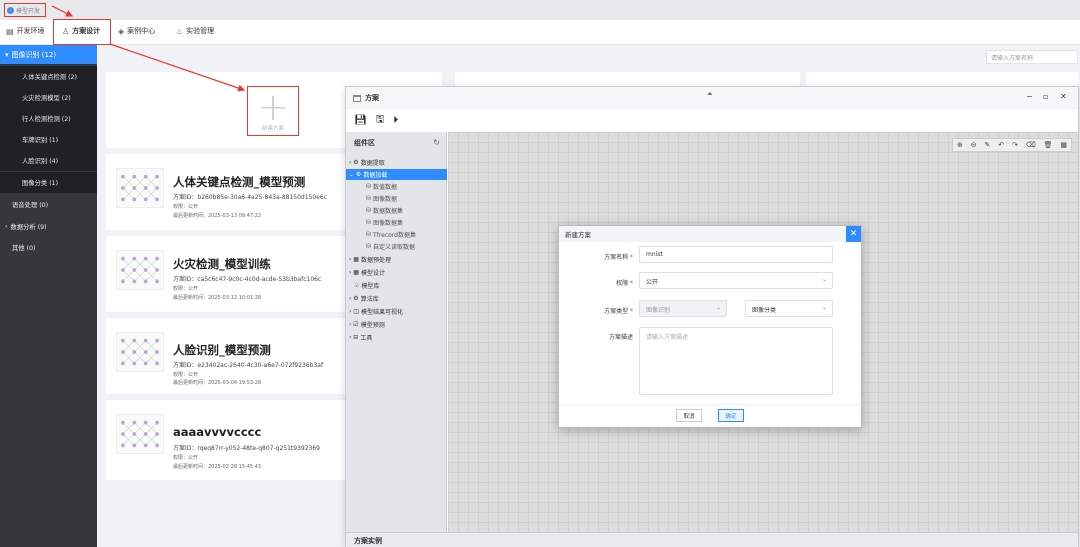 This screenshot has height=547, width=1080. Describe the element at coordinates (731, 415) in the screenshot. I see `confirm-button: 确定` at that location.